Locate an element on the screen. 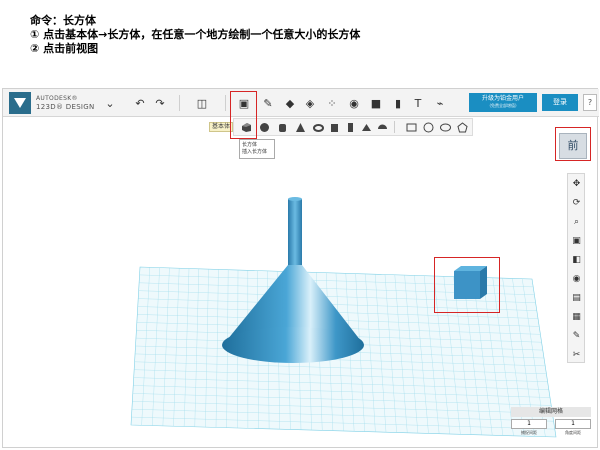 Image resolution: width=600 pixels, height=450 pixels. primitives-bar is located at coordinates (353, 127).